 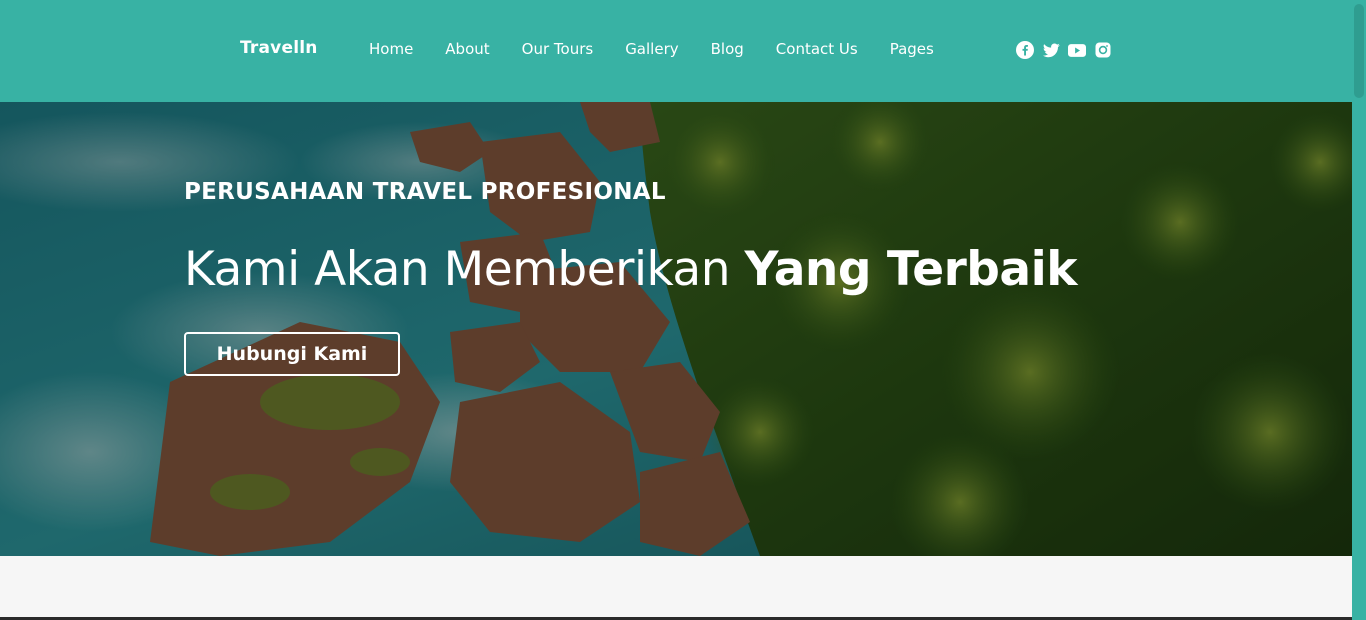 What do you see at coordinates (391, 49) in the screenshot?
I see `nav-link-home: Home` at bounding box center [391, 49].